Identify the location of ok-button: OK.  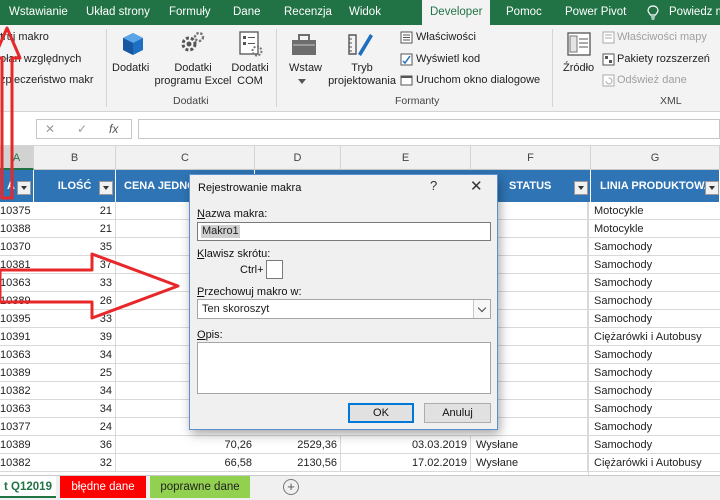
(381, 413).